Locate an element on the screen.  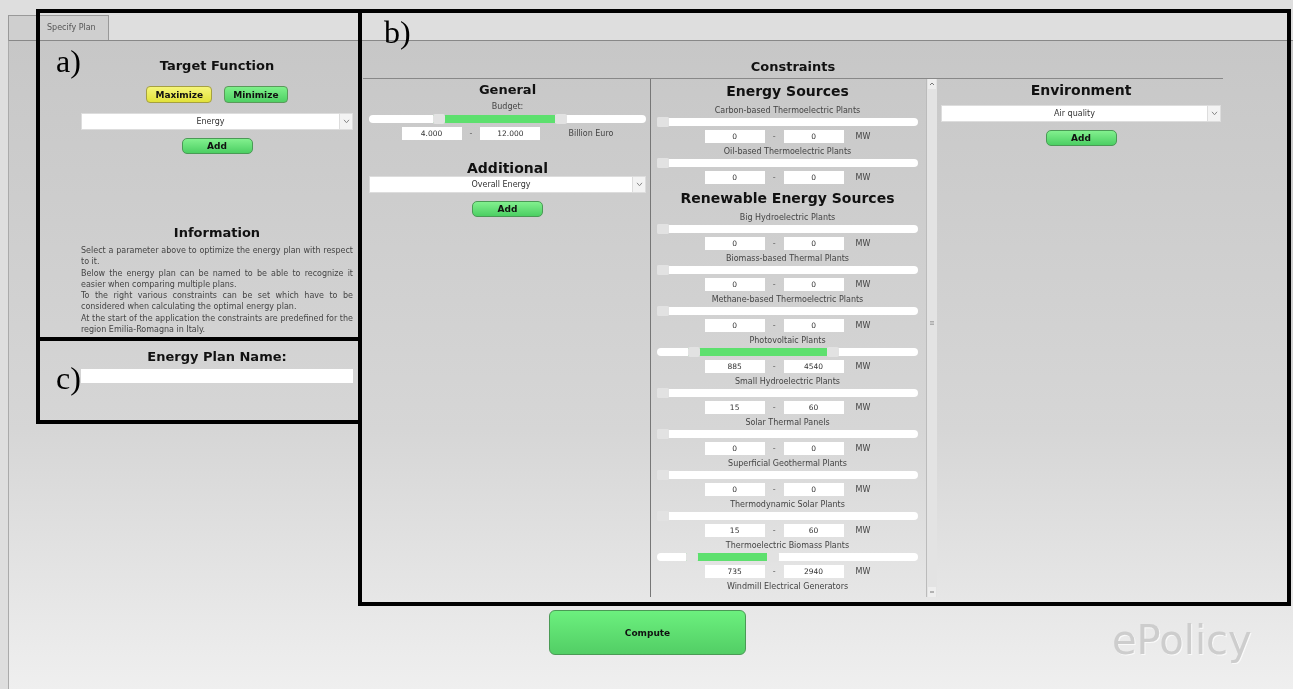
column-title: Renewable Energy Sources is located at coordinates (787, 198).